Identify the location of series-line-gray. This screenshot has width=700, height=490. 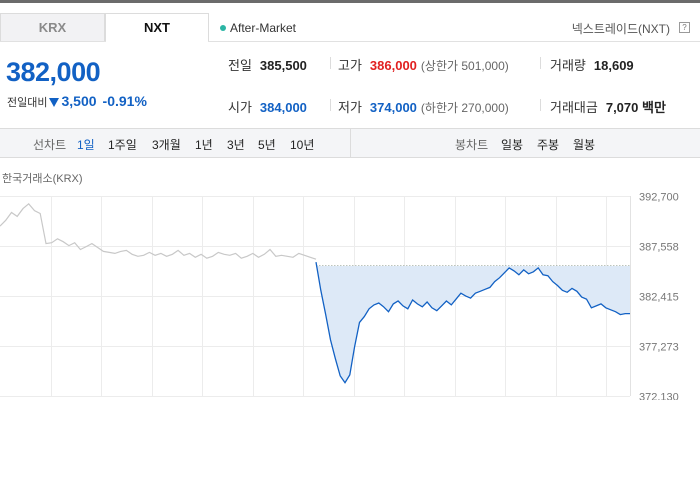
(158, 231).